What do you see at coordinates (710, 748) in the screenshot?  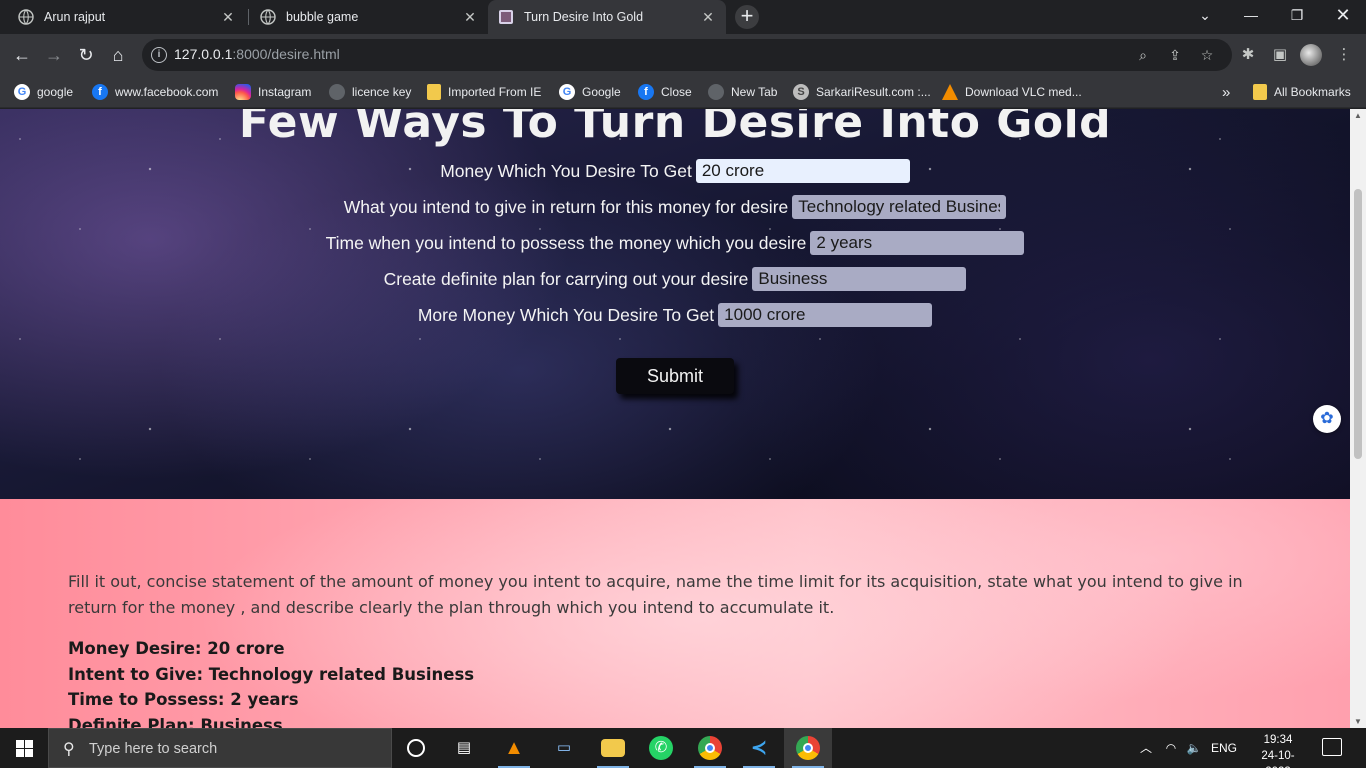 I see `chrome-icon` at bounding box center [710, 748].